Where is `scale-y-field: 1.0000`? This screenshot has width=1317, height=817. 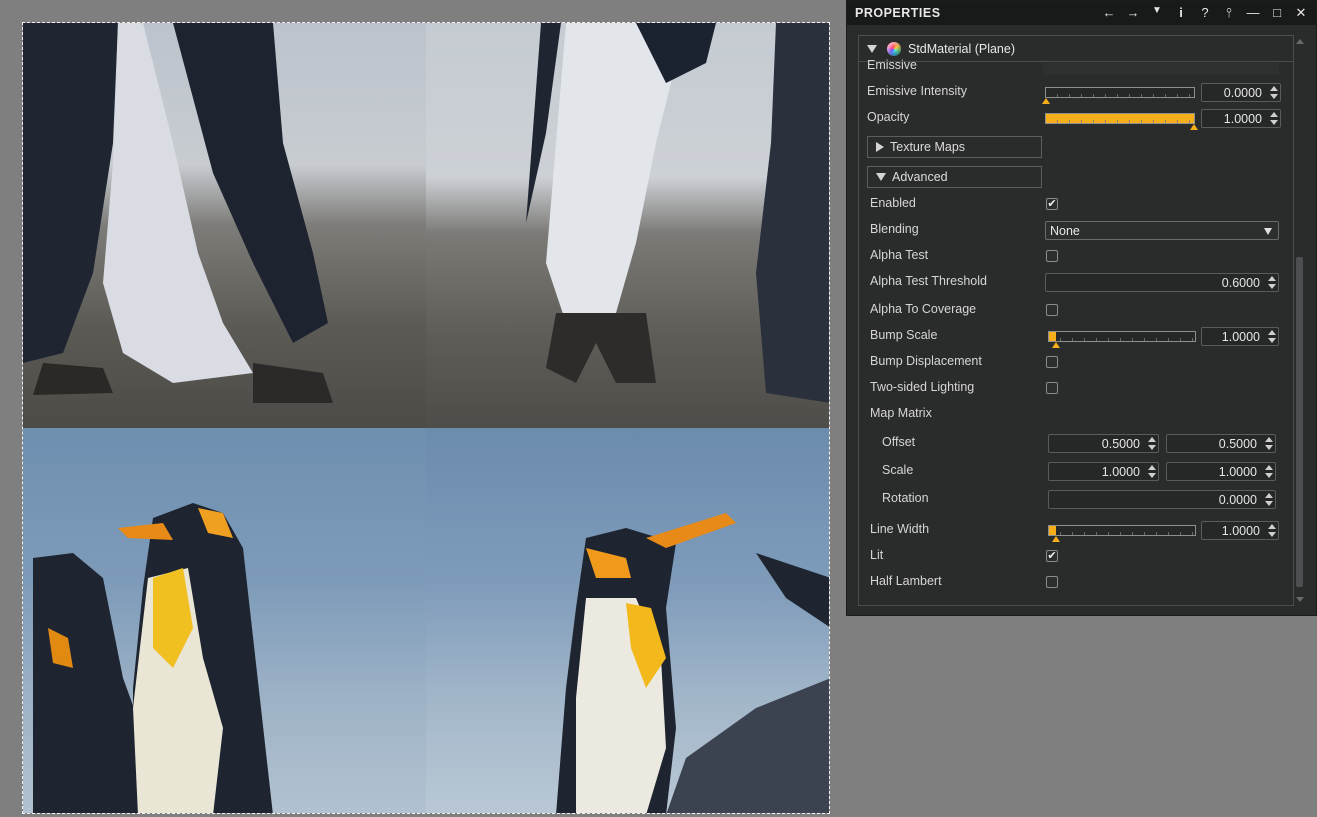 scale-y-field: 1.0000 is located at coordinates (1221, 471).